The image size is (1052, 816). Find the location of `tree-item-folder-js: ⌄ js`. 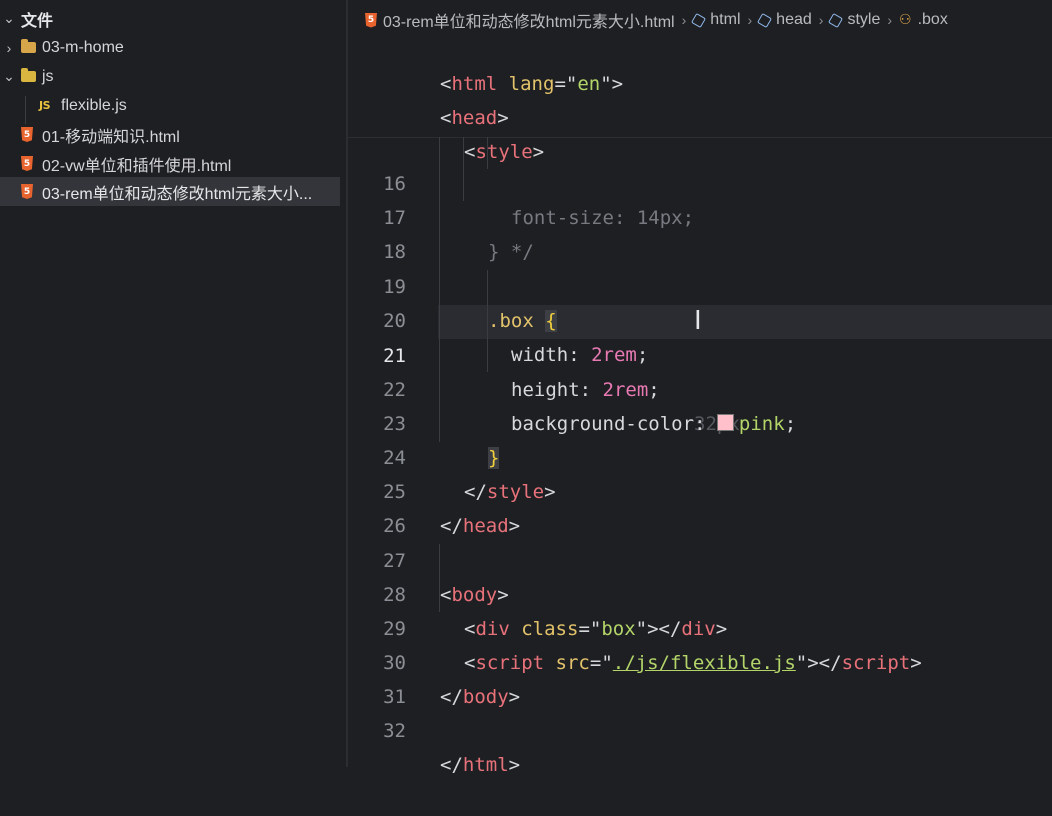

tree-item-folder-js: ⌄ js is located at coordinates (170, 76).